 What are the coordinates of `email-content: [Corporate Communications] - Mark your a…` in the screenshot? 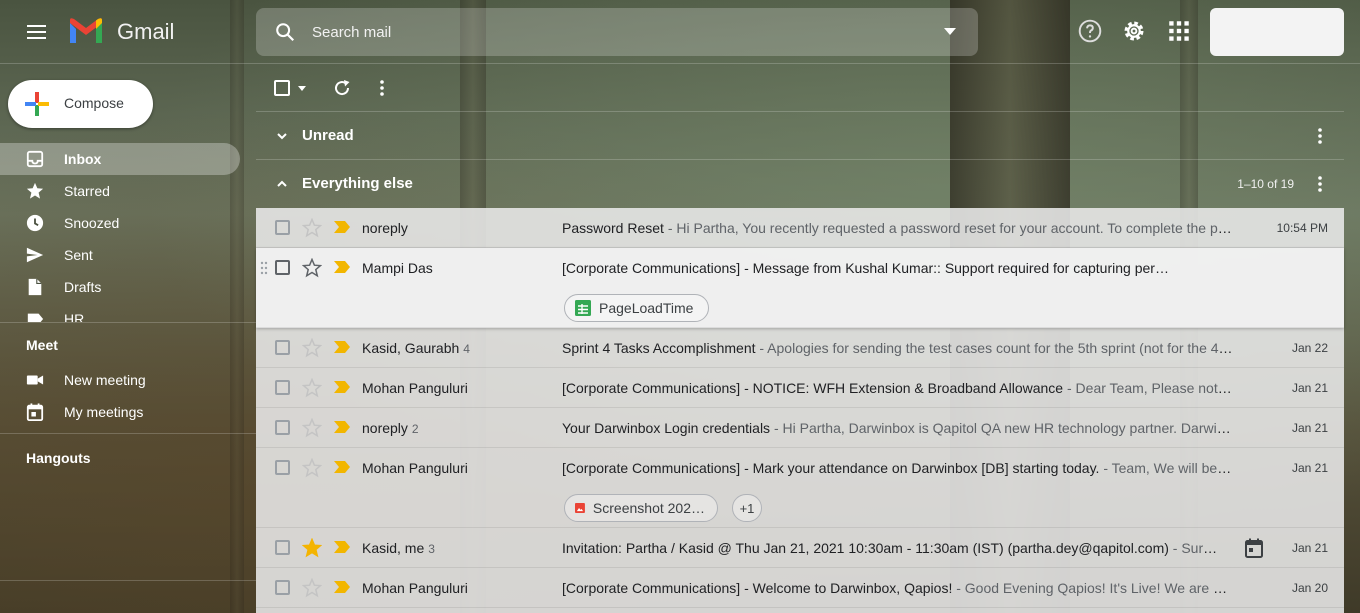 It's located at (898, 468).